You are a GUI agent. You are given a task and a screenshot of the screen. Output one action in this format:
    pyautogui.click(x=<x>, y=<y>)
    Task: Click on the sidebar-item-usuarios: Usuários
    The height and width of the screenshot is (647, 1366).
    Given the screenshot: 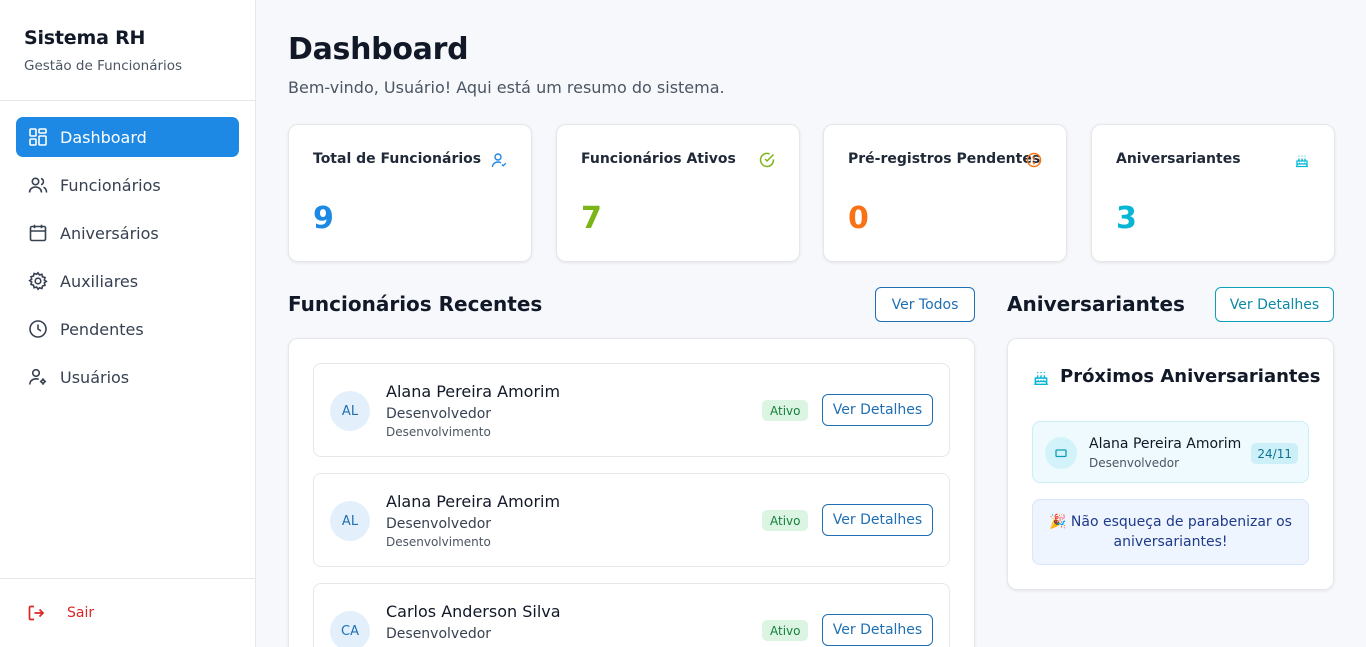 What is the action you would take?
    pyautogui.click(x=127, y=377)
    